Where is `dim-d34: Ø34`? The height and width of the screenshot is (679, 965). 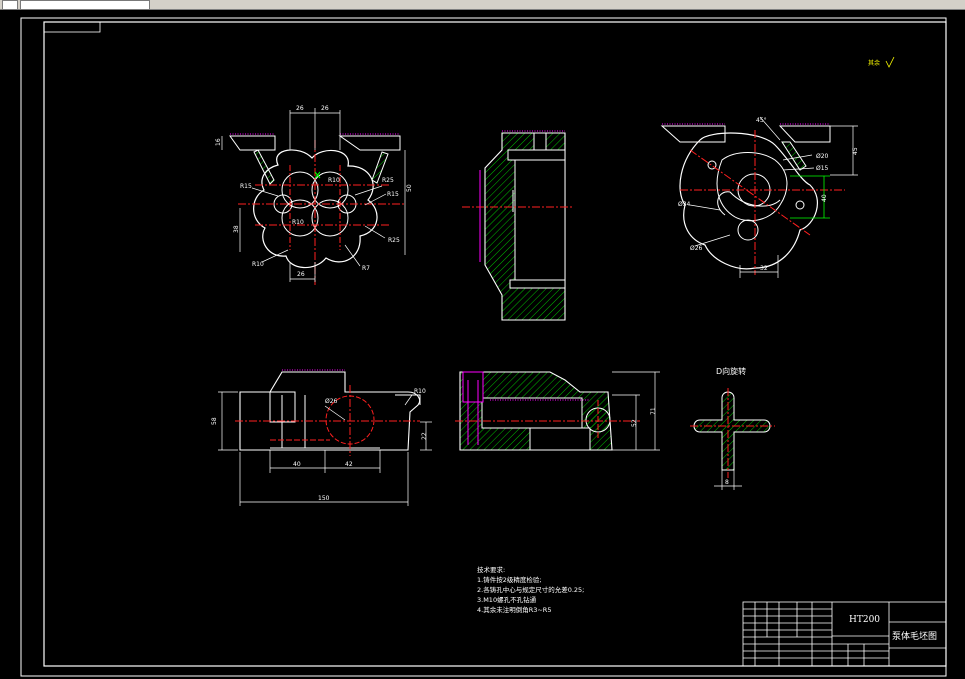
dim-d34: Ø34 is located at coordinates (684, 204).